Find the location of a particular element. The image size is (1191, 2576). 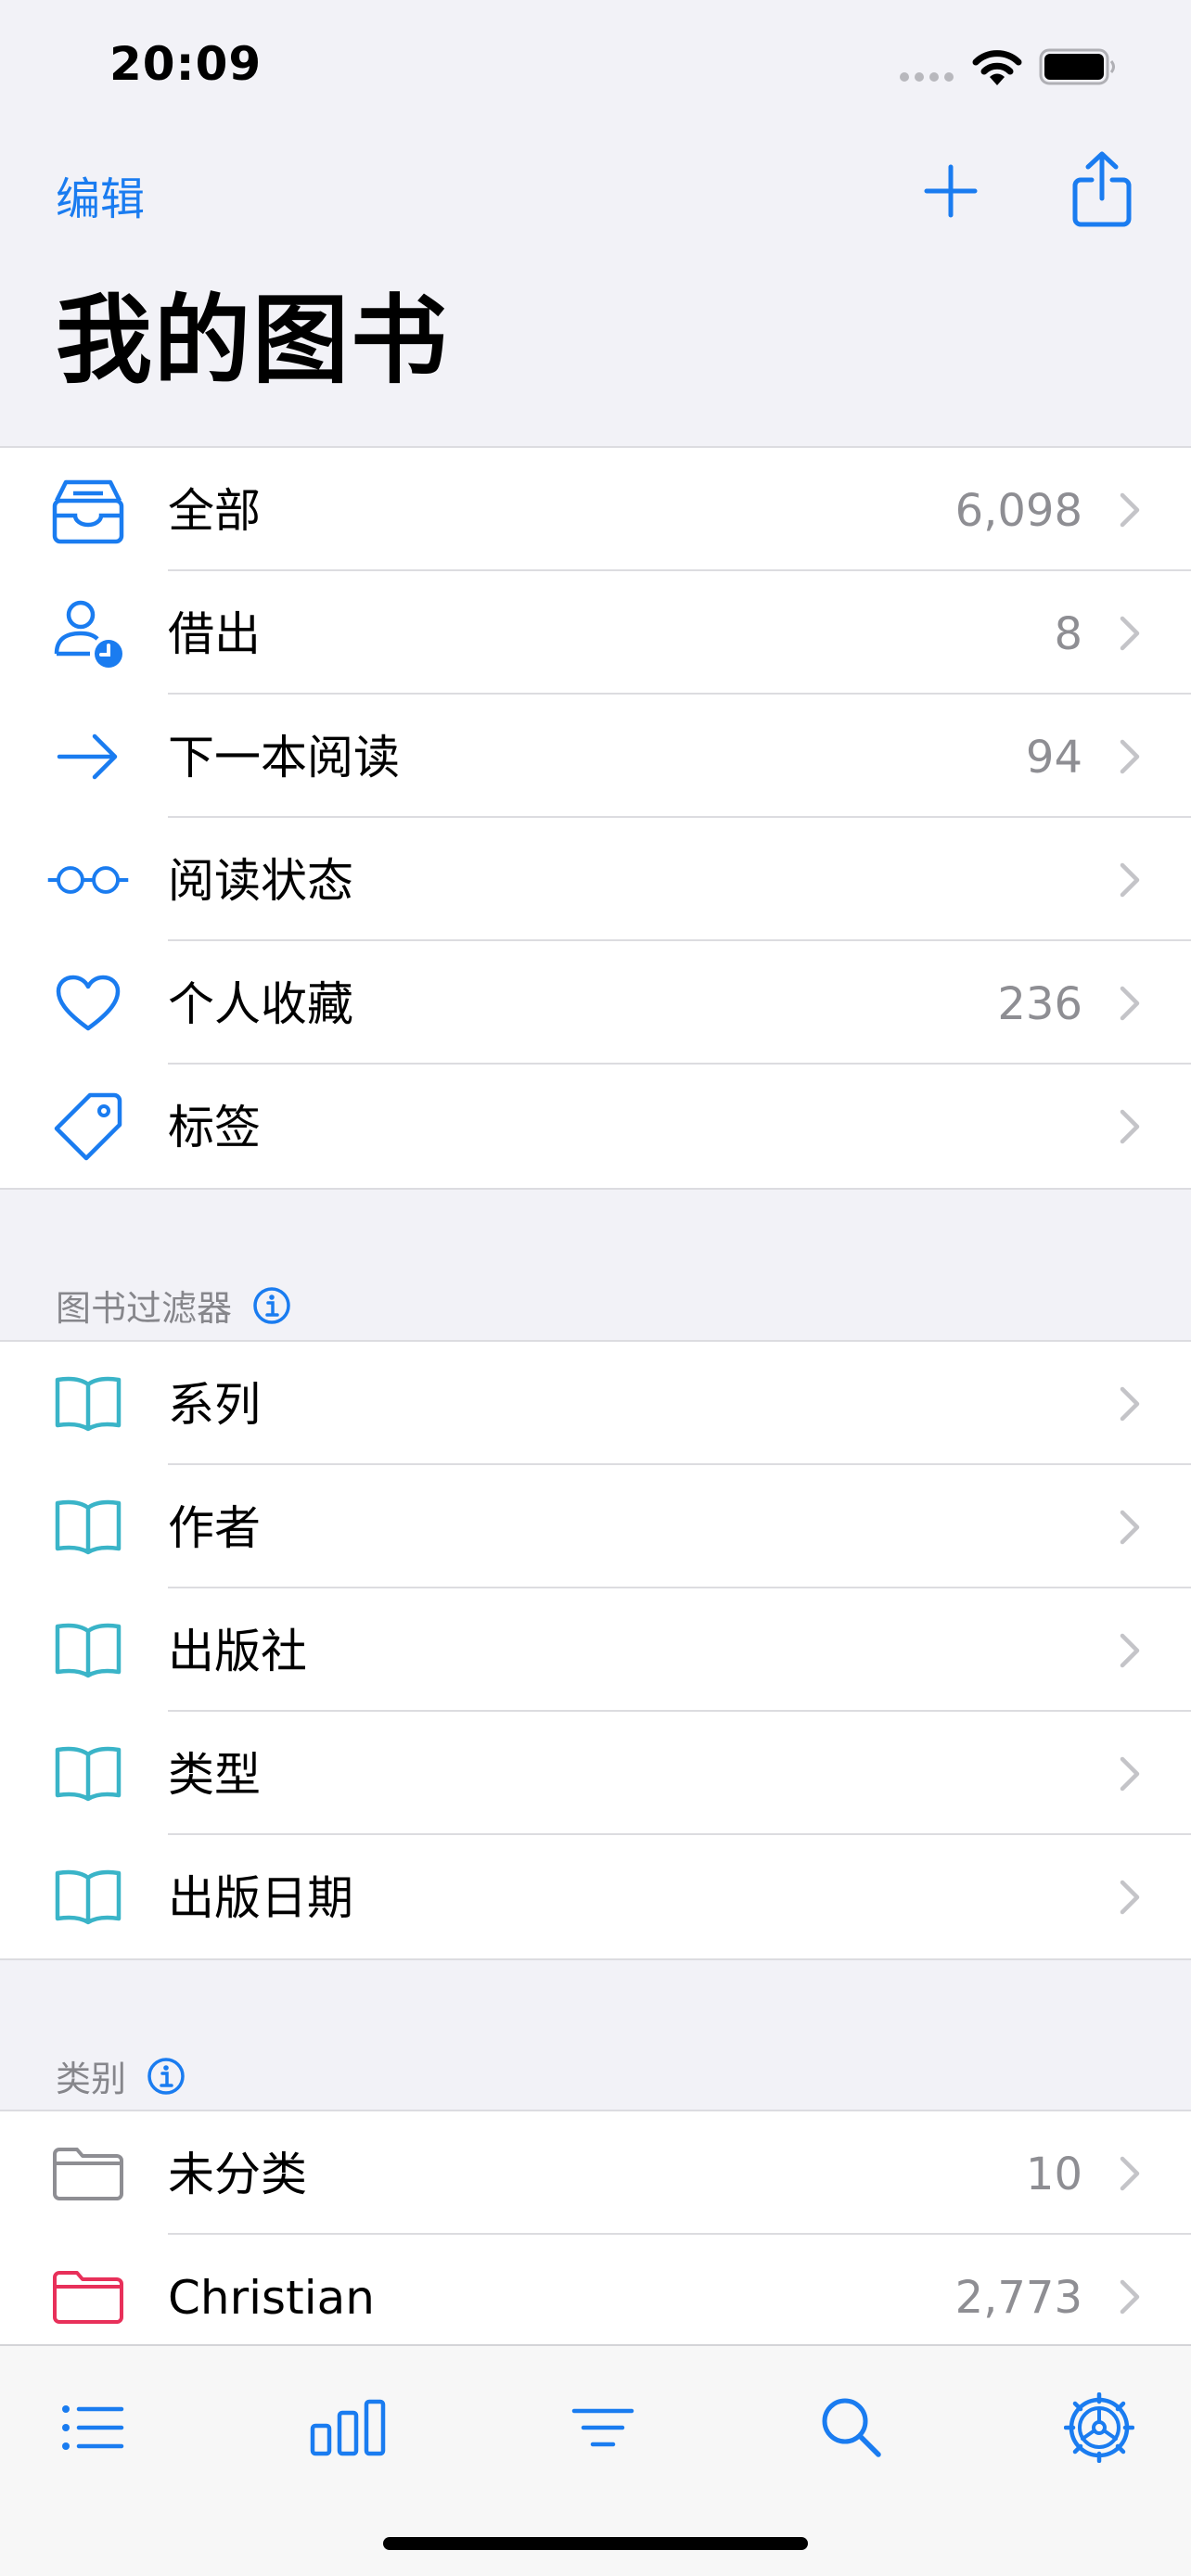

list-icon is located at coordinates (93, 2427).